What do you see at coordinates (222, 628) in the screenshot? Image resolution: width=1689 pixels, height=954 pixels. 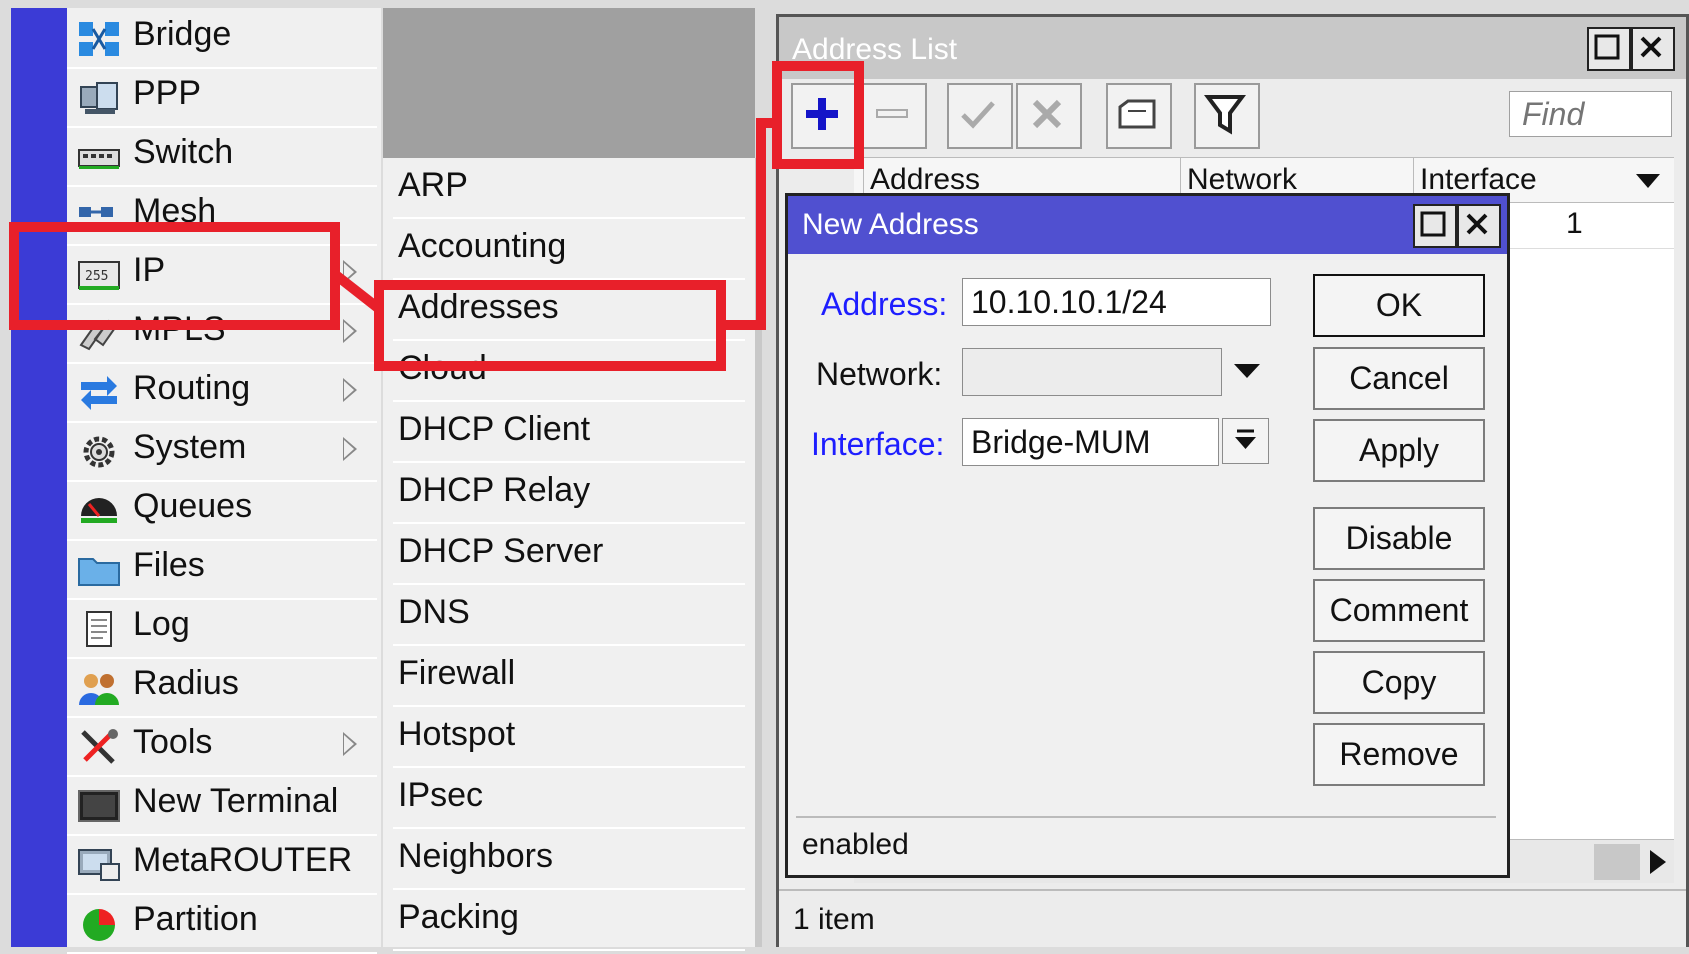 I see `menu-item-log: Log` at bounding box center [222, 628].